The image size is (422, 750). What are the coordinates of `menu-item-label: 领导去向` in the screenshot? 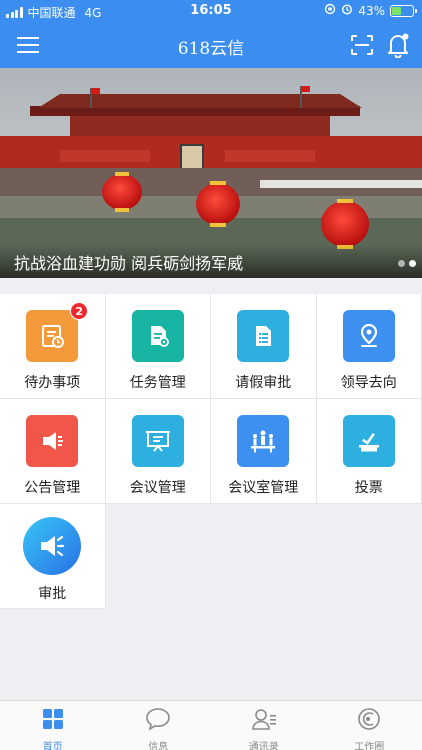 It's located at (368, 383).